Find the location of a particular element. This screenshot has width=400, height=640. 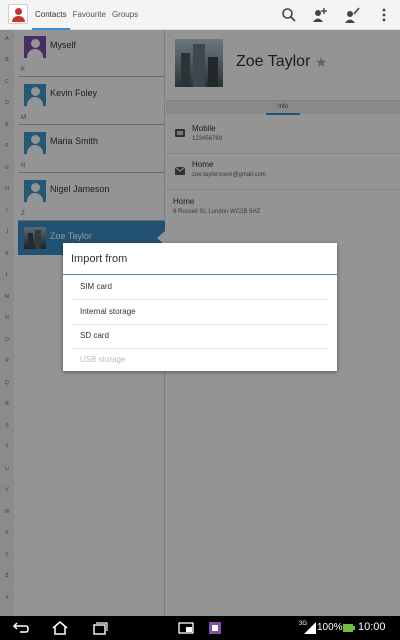

home-icon is located at coordinates (60, 628).